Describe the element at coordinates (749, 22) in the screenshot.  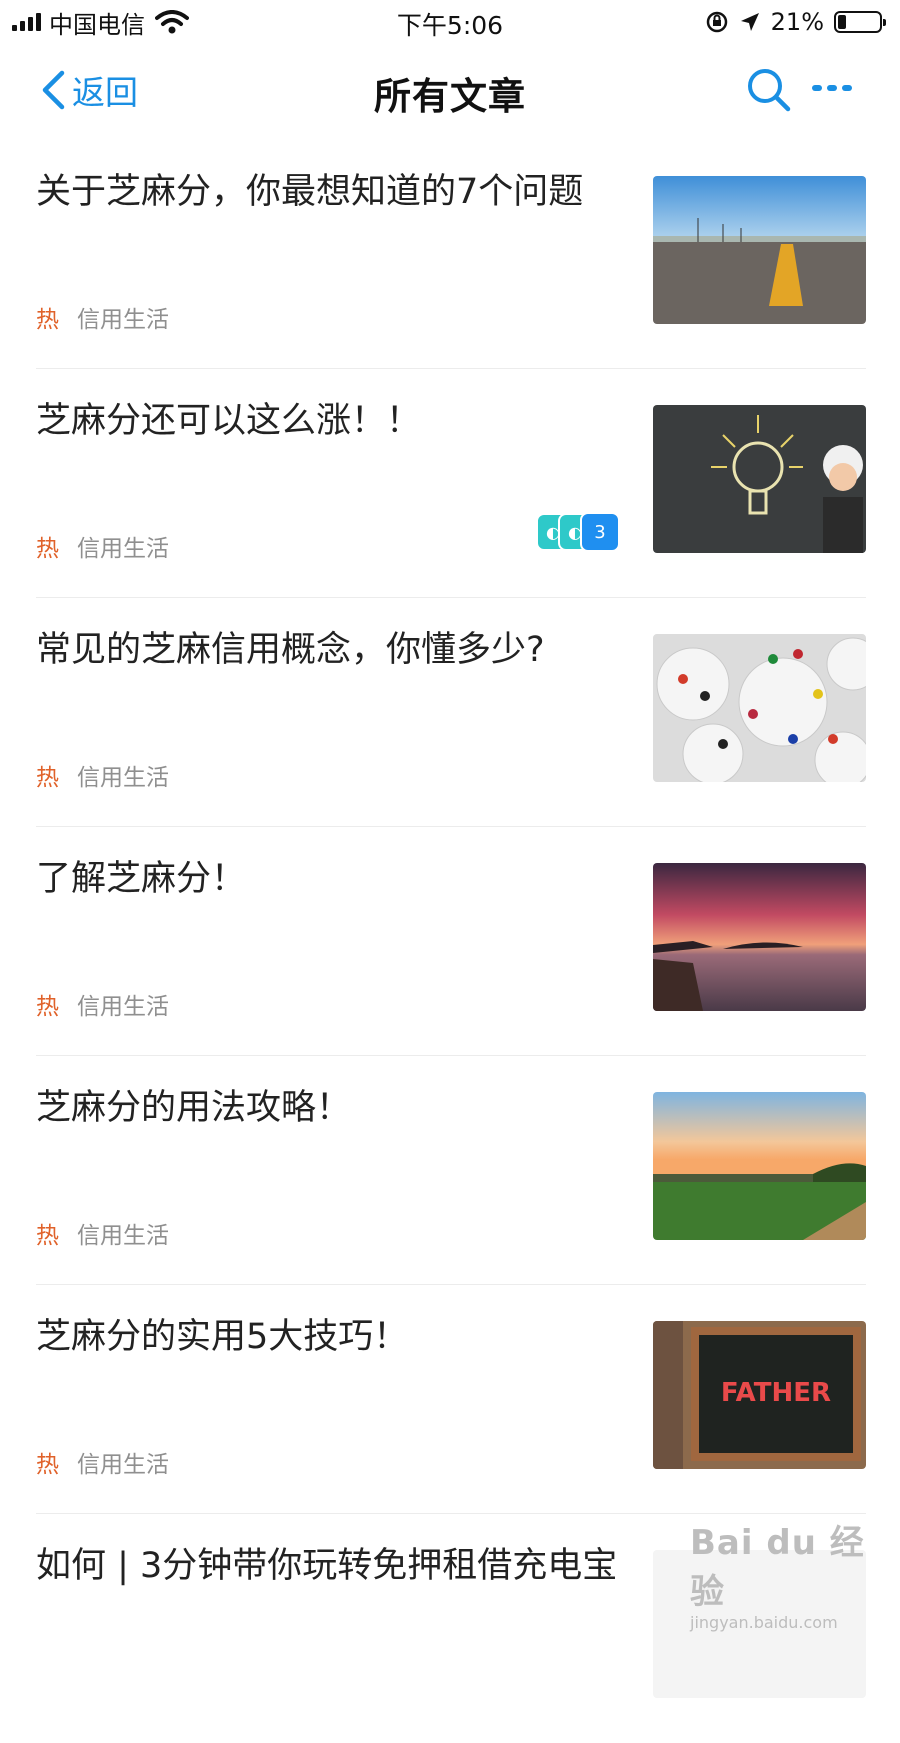
I see `location-arrow-icon` at that location.